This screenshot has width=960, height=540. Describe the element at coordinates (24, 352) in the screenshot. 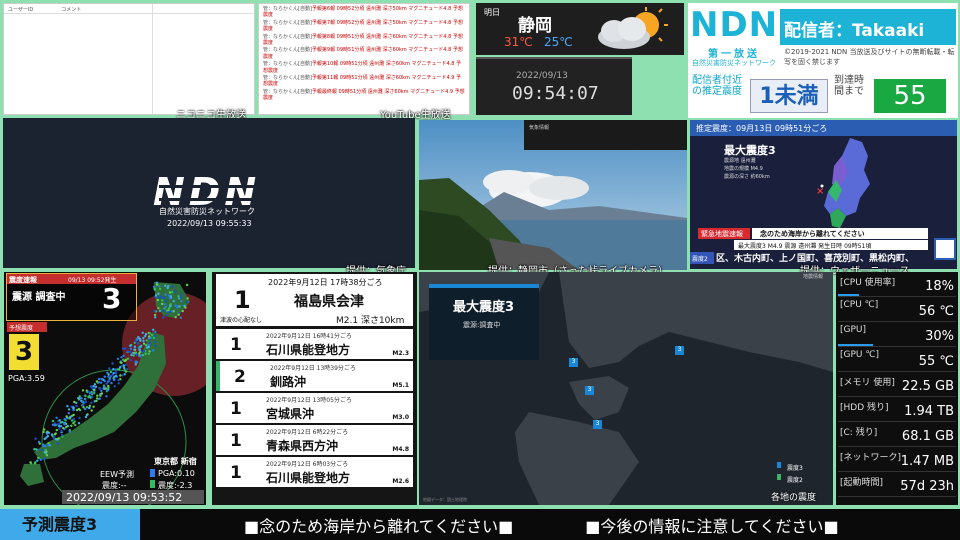

I see `kmoni-pred-intensity: 3` at that location.